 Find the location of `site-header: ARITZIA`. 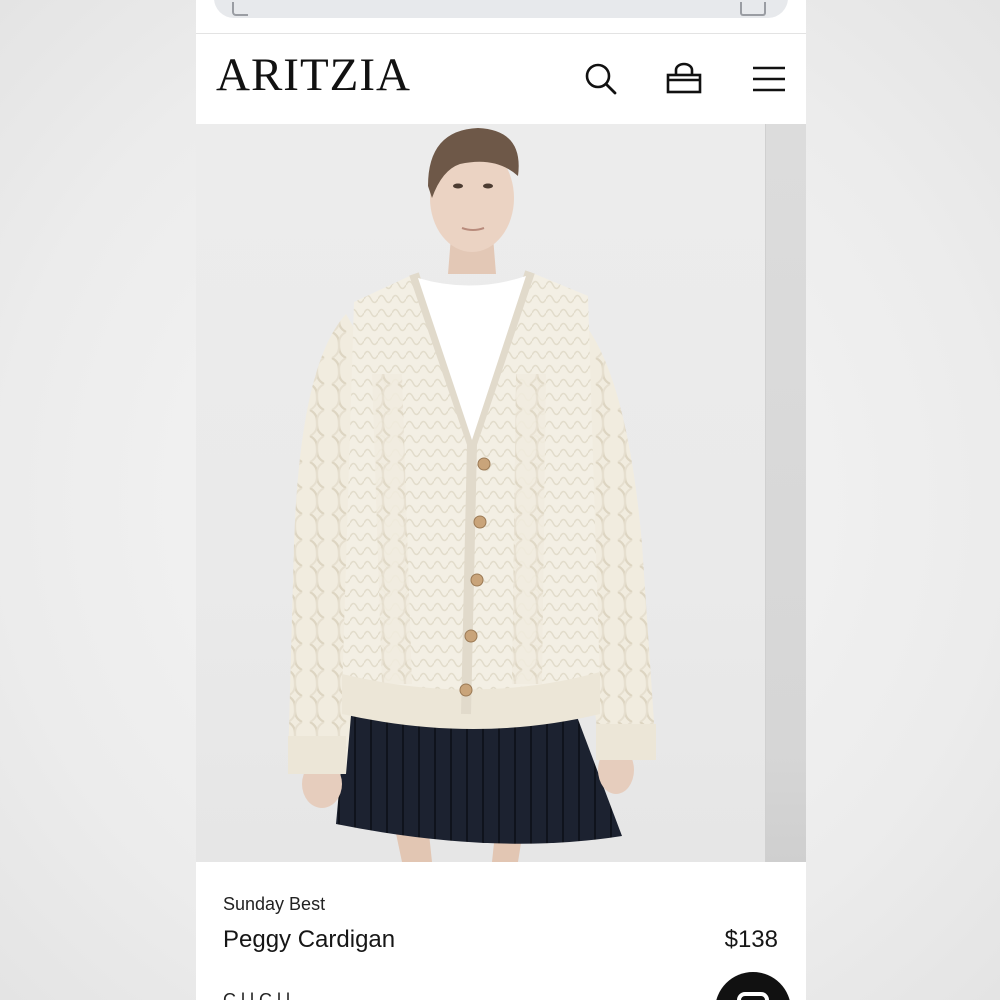

site-header: ARITZIA is located at coordinates (501, 79).